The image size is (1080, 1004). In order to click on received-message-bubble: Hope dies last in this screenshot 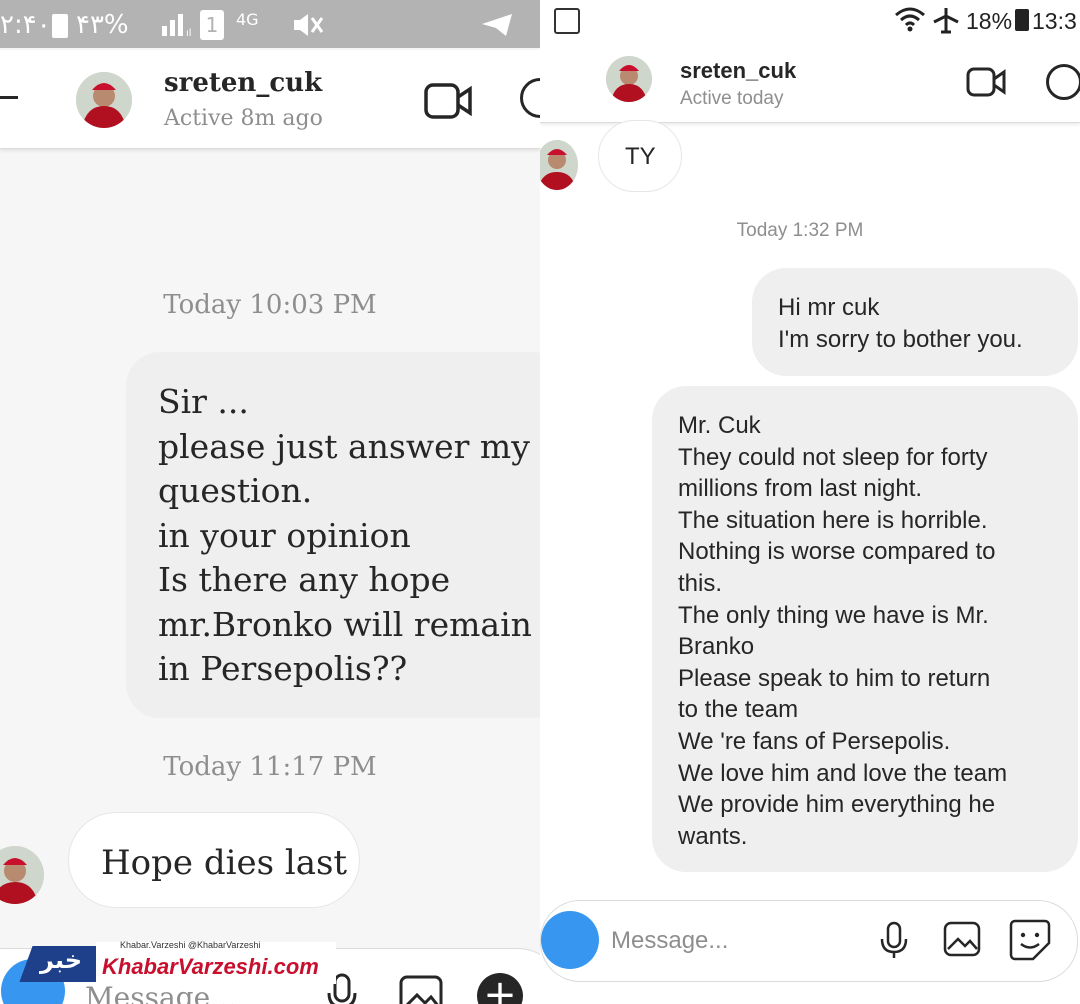, I will do `click(214, 860)`.